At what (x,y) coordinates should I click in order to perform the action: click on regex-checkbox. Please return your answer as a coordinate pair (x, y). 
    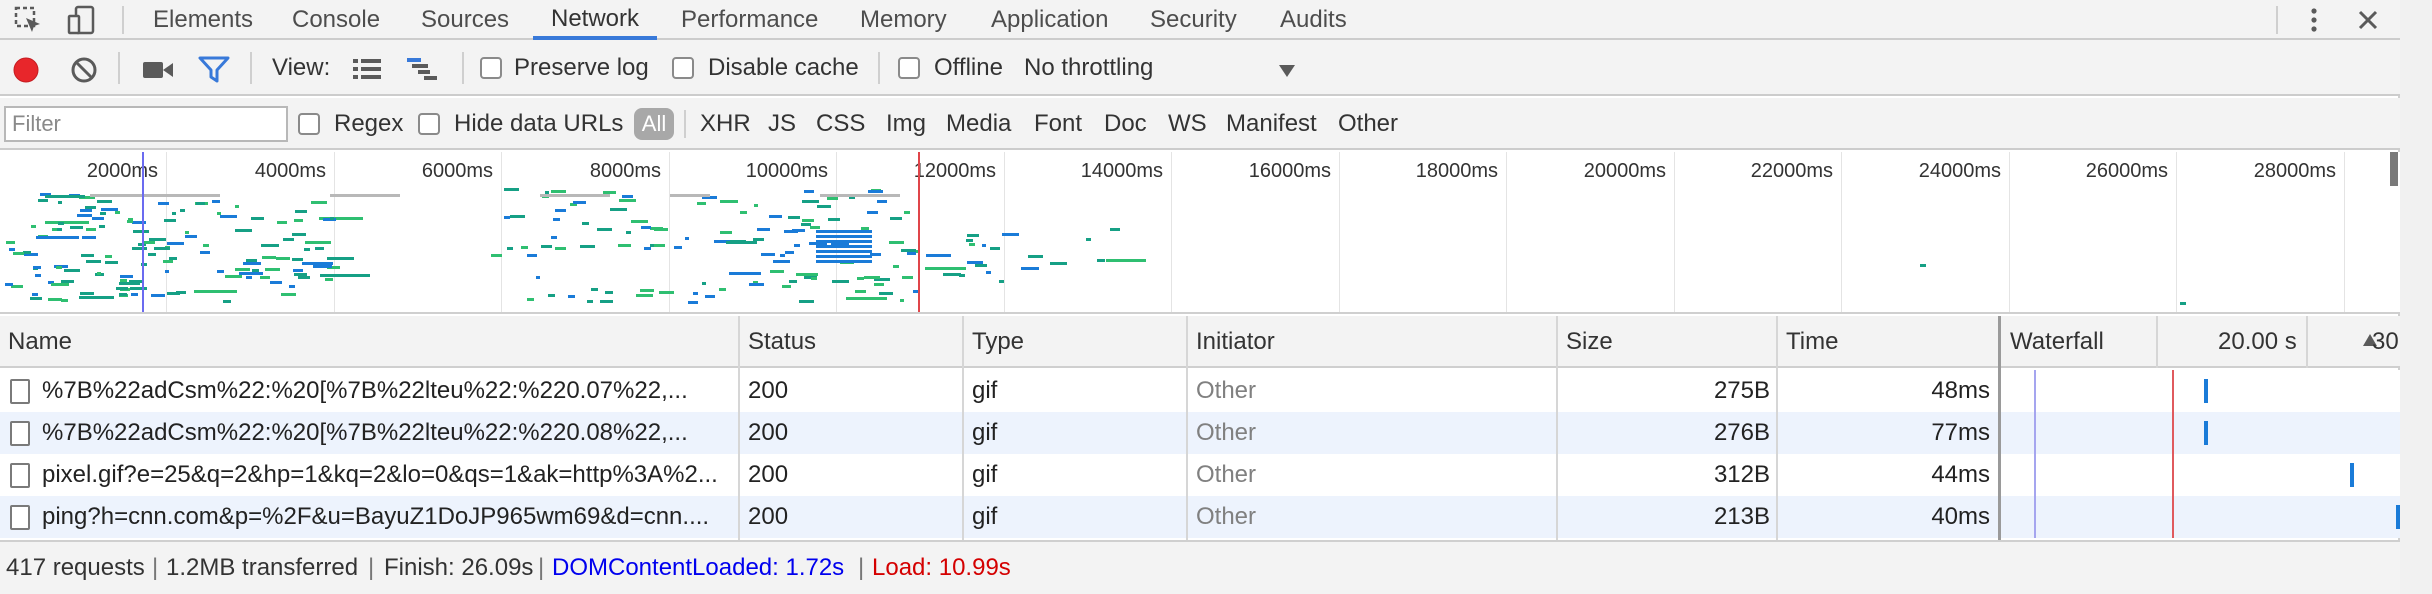
    Looking at the image, I should click on (309, 124).